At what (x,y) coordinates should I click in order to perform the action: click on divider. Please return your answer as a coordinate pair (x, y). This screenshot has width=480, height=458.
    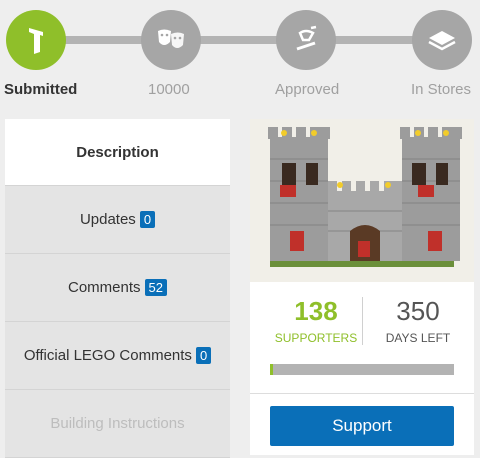
    Looking at the image, I should click on (362, 393).